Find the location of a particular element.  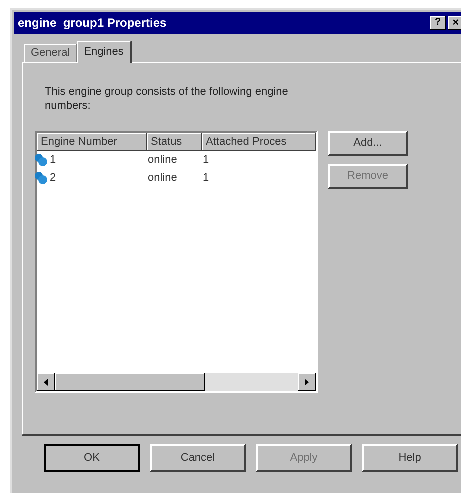

help-button: ? is located at coordinates (438, 23).